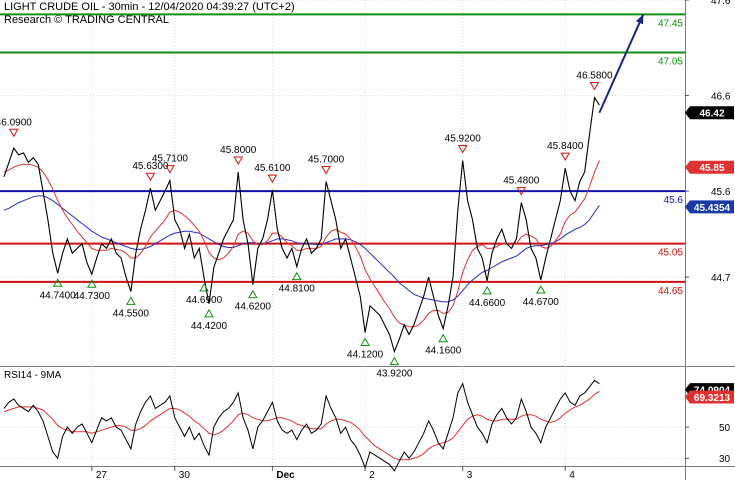 The width and height of the screenshot is (735, 480). What do you see at coordinates (670, 253) in the screenshot?
I see `level-label: 45.05` at bounding box center [670, 253].